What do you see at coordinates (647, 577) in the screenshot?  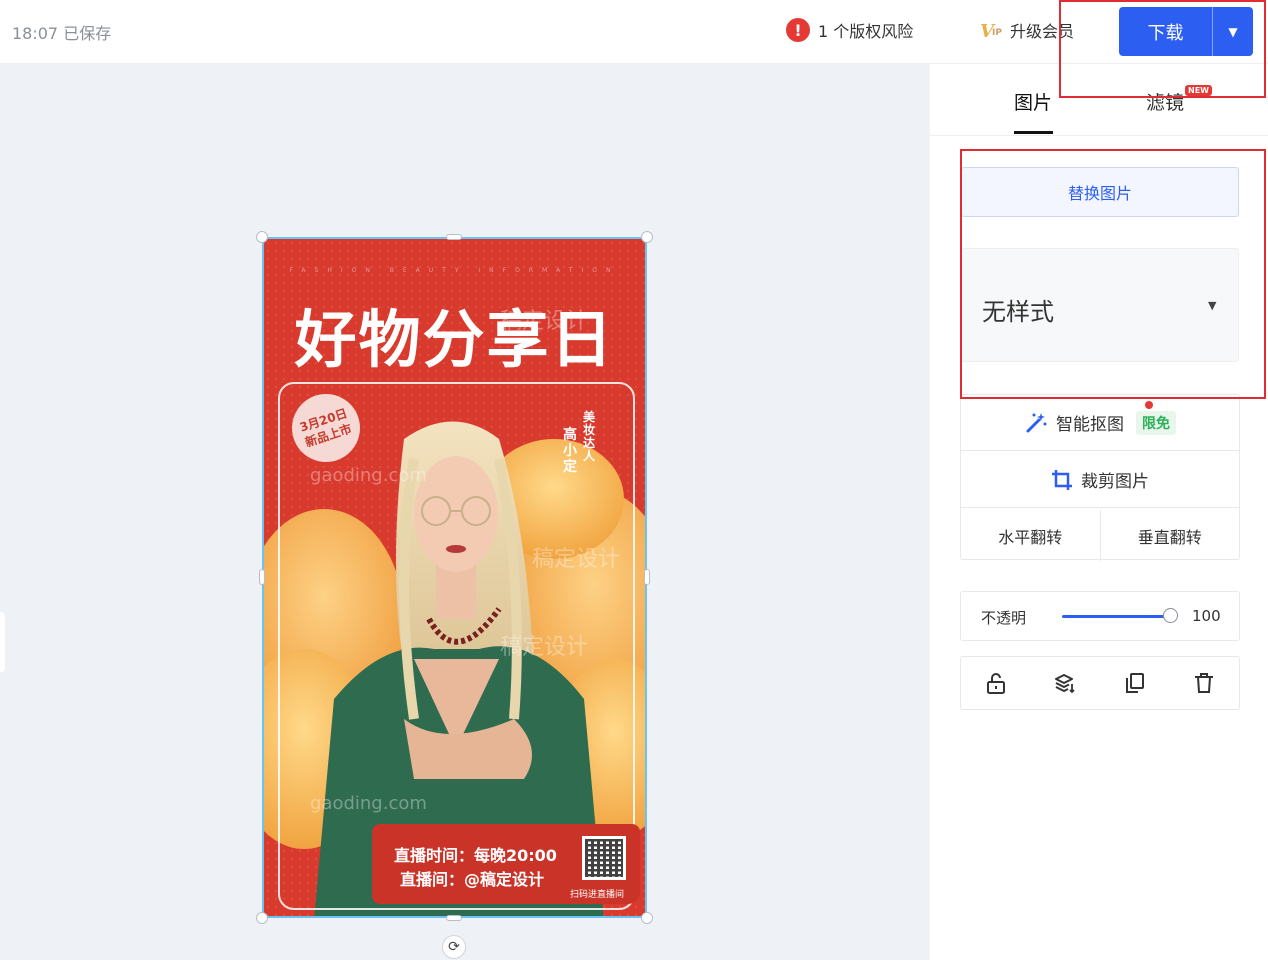 I see `resize-handle-right` at bounding box center [647, 577].